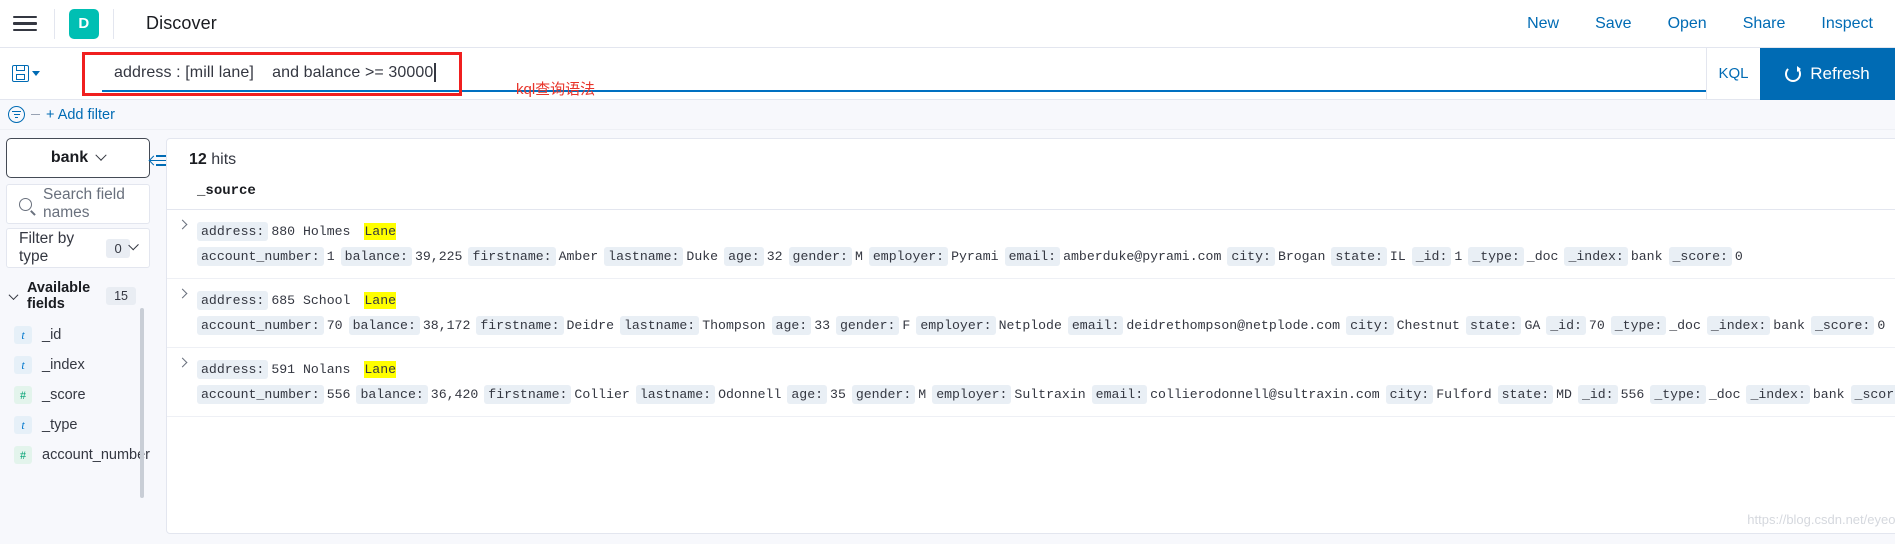 The image size is (1895, 544). Describe the element at coordinates (315, 300) in the screenshot. I see `field-value: 685 School` at that location.